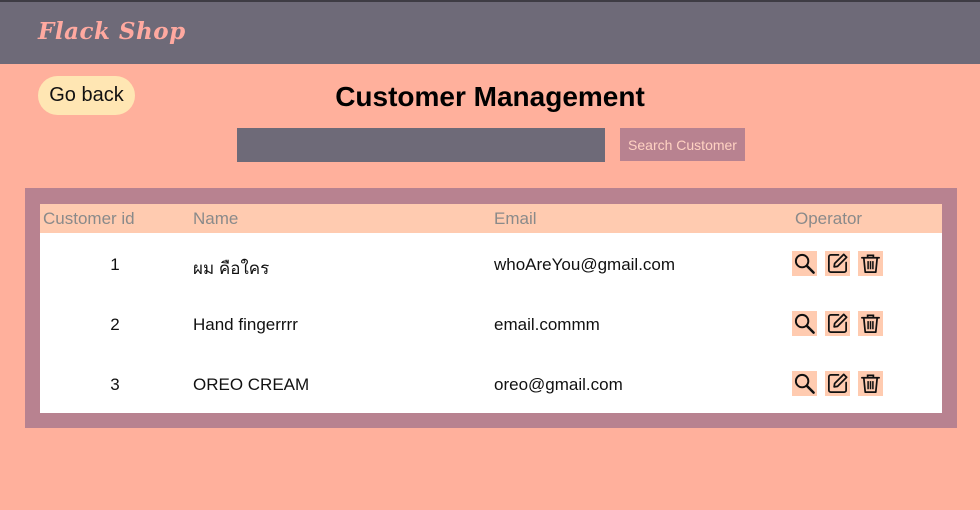  Describe the element at coordinates (231, 268) in the screenshot. I see `customer-name-cell: ผม คือใคร` at that location.